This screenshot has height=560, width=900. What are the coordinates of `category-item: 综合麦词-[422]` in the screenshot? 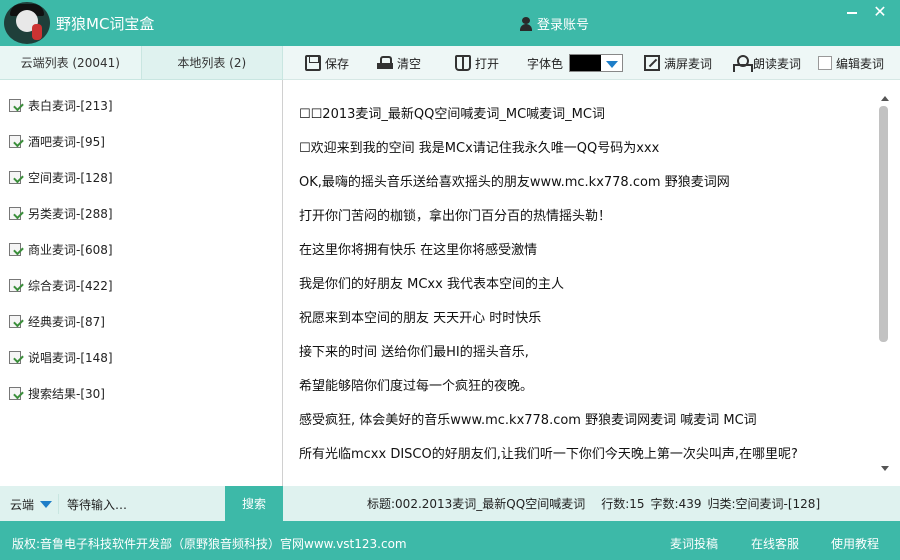 It's located at (60, 285).